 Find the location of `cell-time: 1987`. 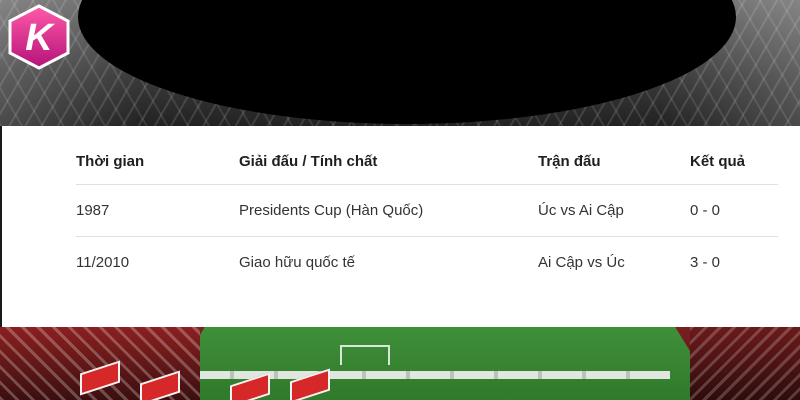

cell-time: 1987 is located at coordinates (157, 210).